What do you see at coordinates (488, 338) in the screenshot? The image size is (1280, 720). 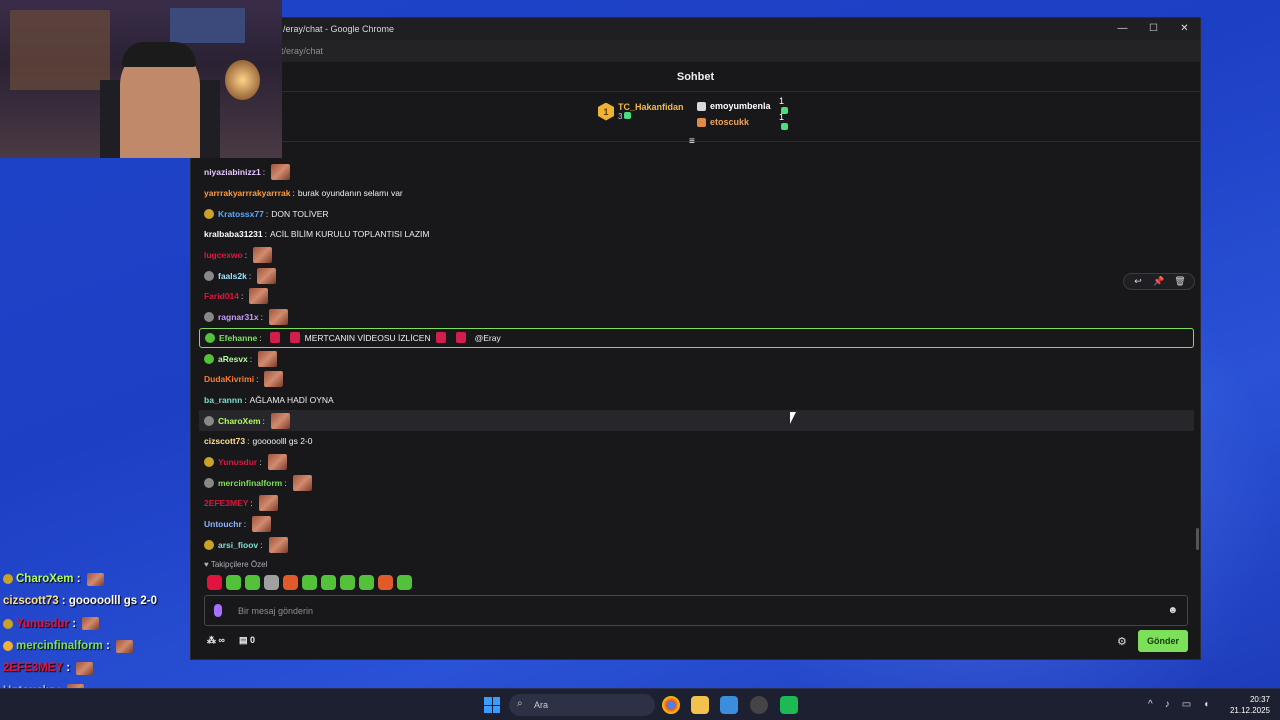 I see `message-mention: @Eray` at bounding box center [488, 338].